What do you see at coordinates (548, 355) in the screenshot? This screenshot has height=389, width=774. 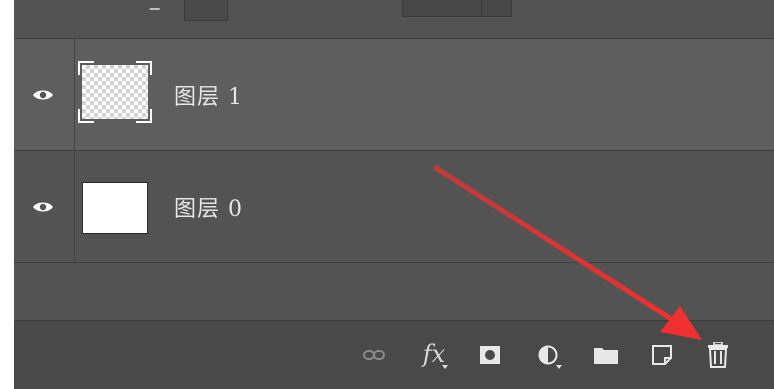 I see `adjustment-layer-icon` at bounding box center [548, 355].